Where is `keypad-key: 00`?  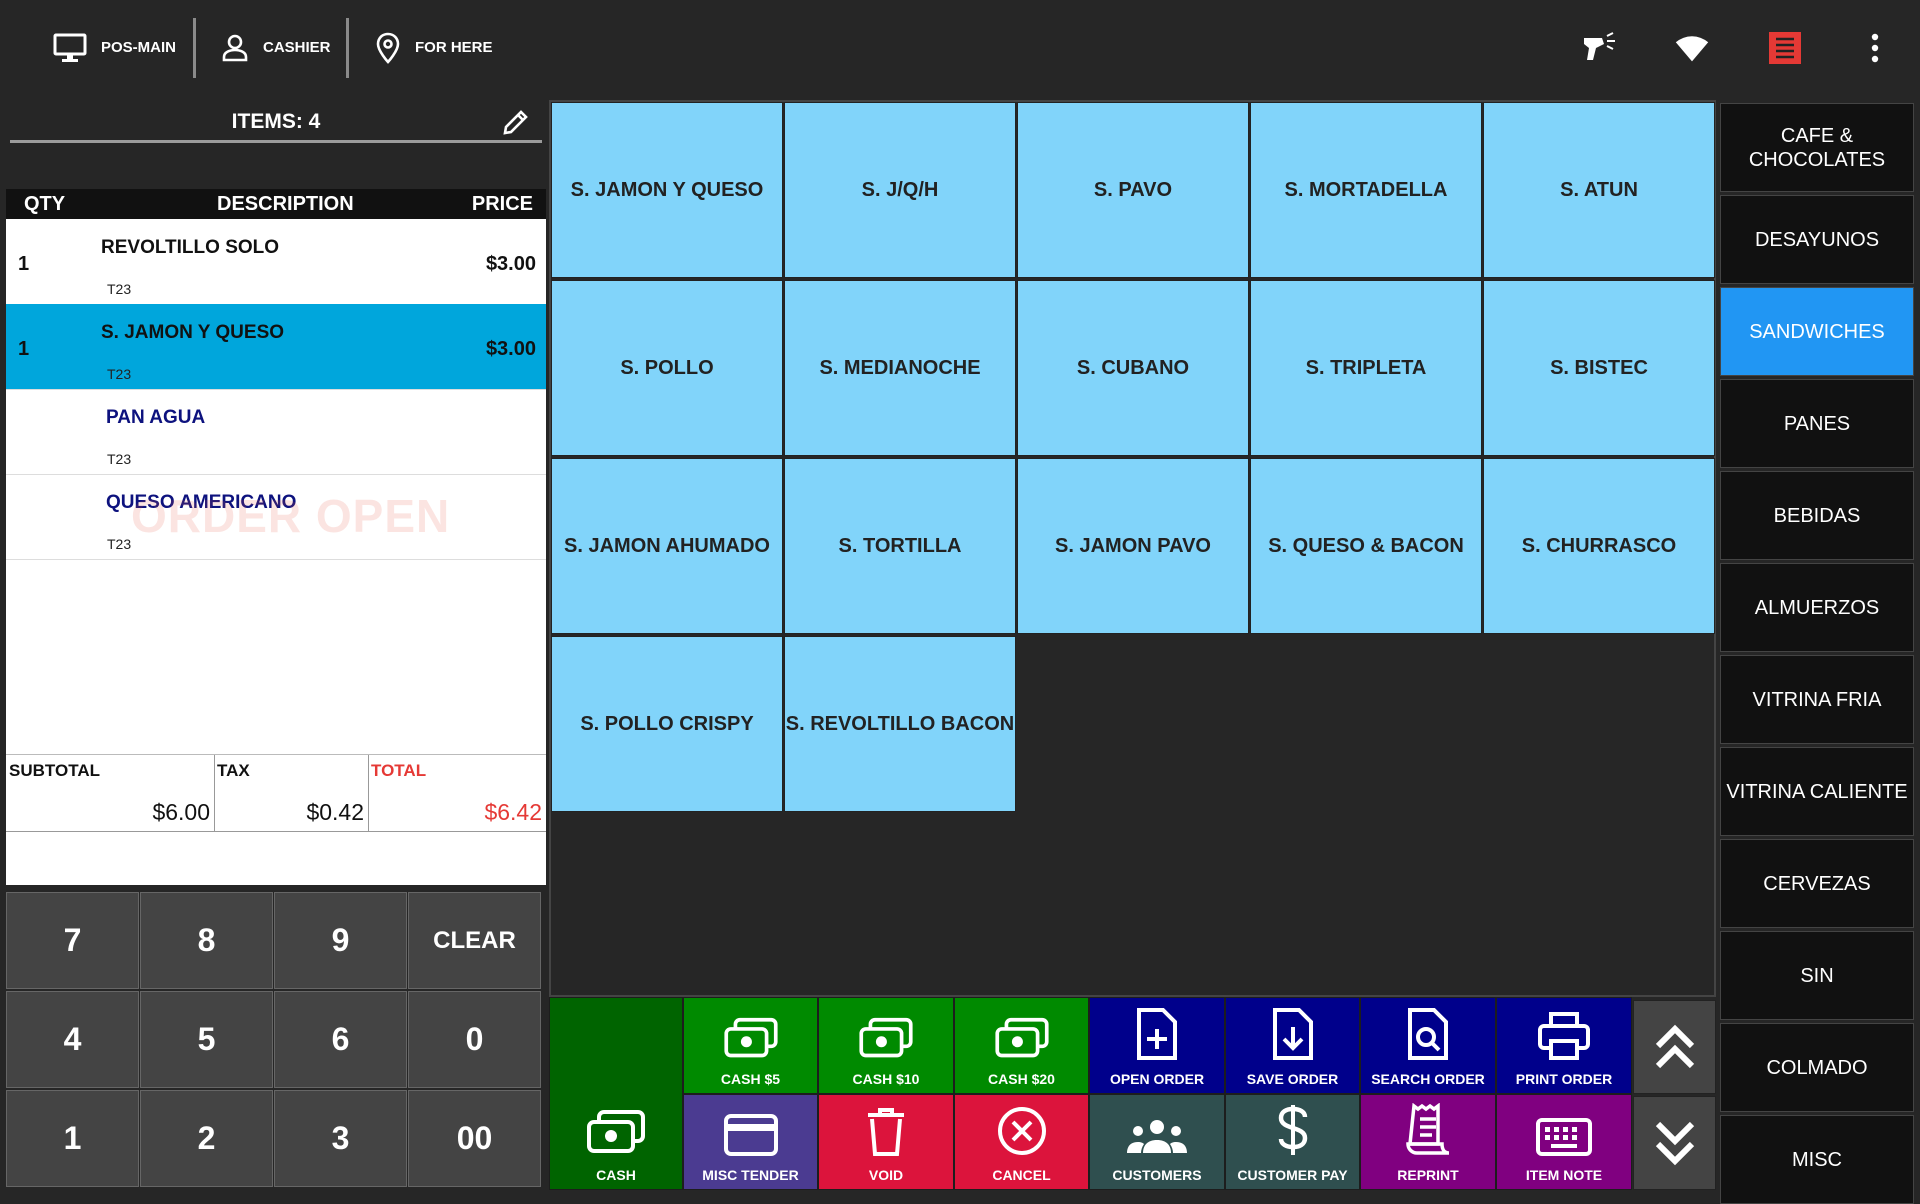
keypad-key: 00 is located at coordinates (474, 1138).